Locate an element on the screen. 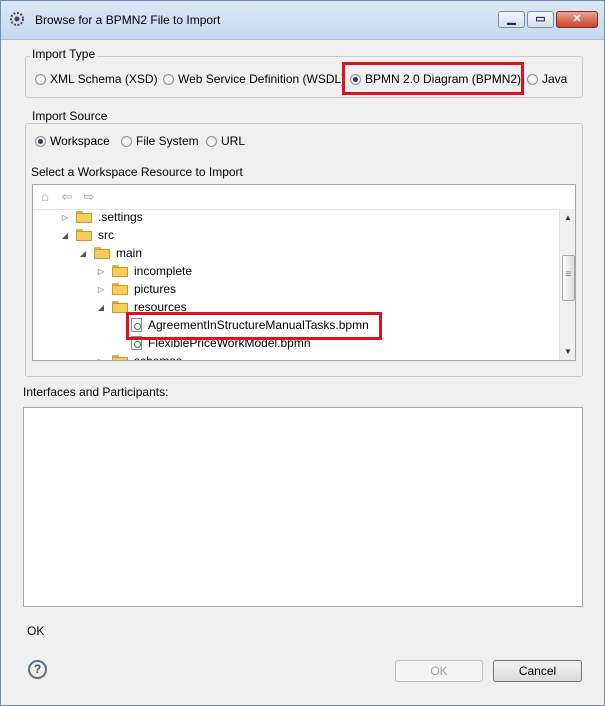 The height and width of the screenshot is (706, 605). radio-xsd-label: XML Schema (XSD) is located at coordinates (104, 79).